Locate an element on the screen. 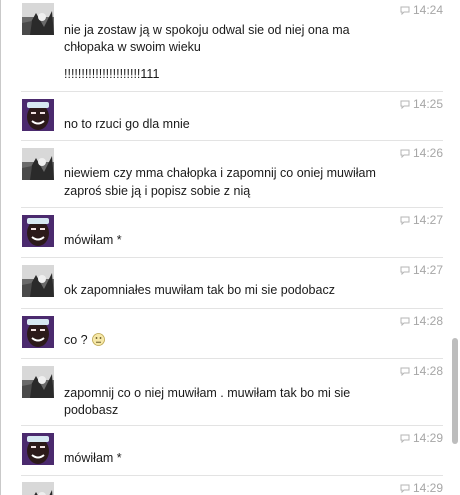  message-timestamp: 14:24 is located at coordinates (421, 10).